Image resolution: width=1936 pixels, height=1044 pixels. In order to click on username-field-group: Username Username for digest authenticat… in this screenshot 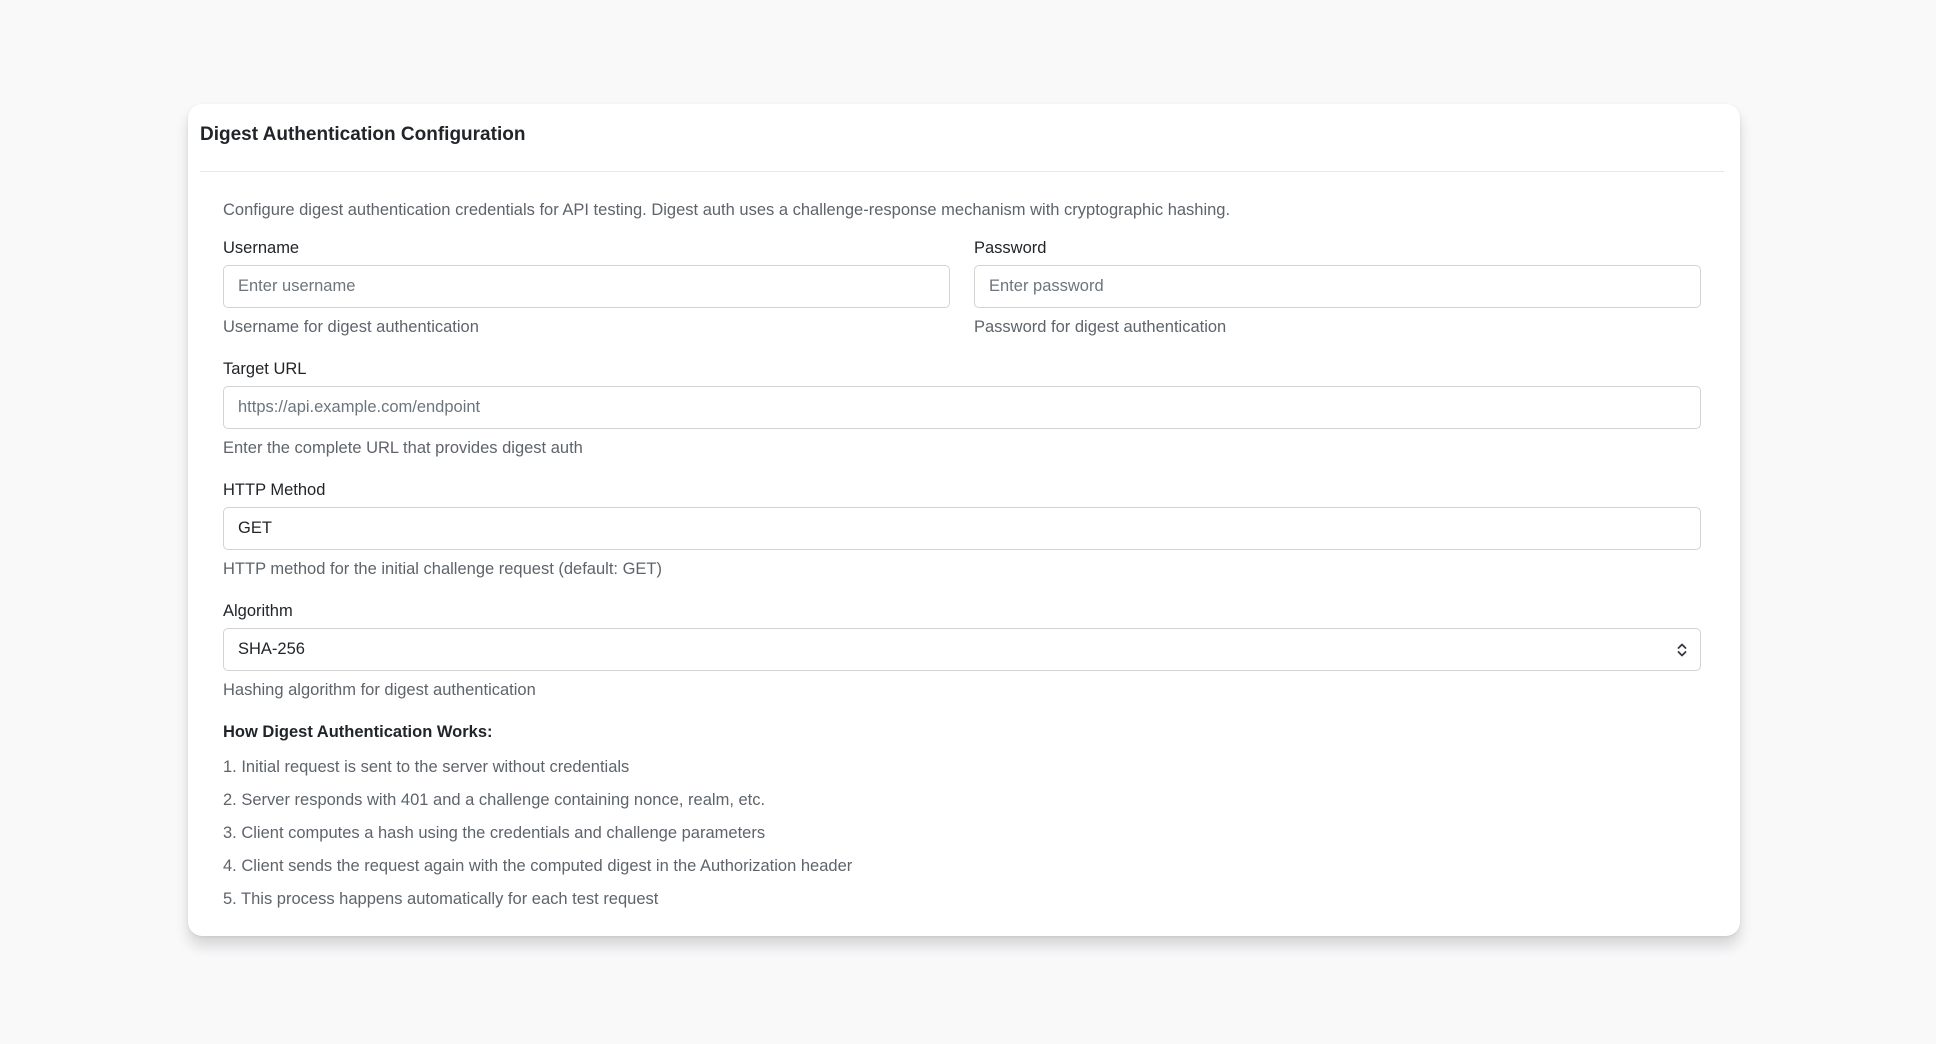, I will do `click(586, 287)`.